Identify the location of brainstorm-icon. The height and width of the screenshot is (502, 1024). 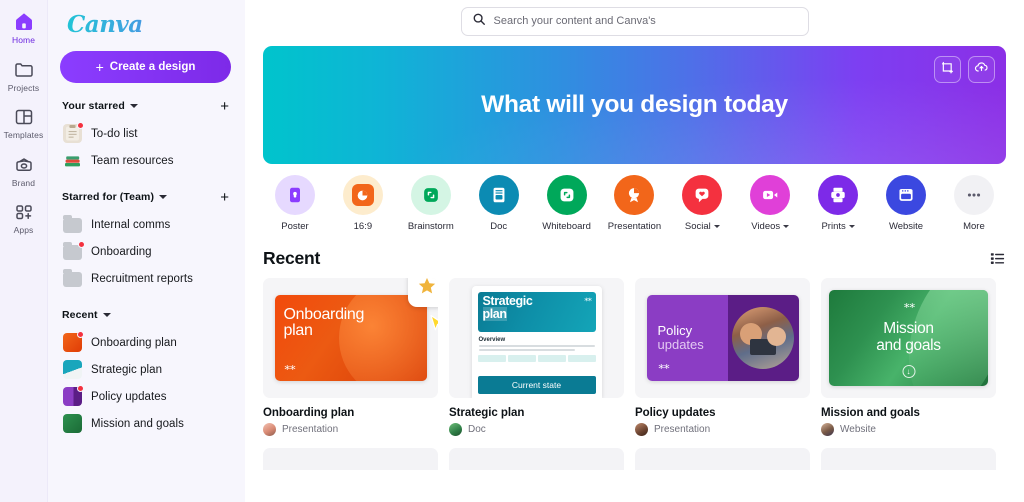
(430, 195).